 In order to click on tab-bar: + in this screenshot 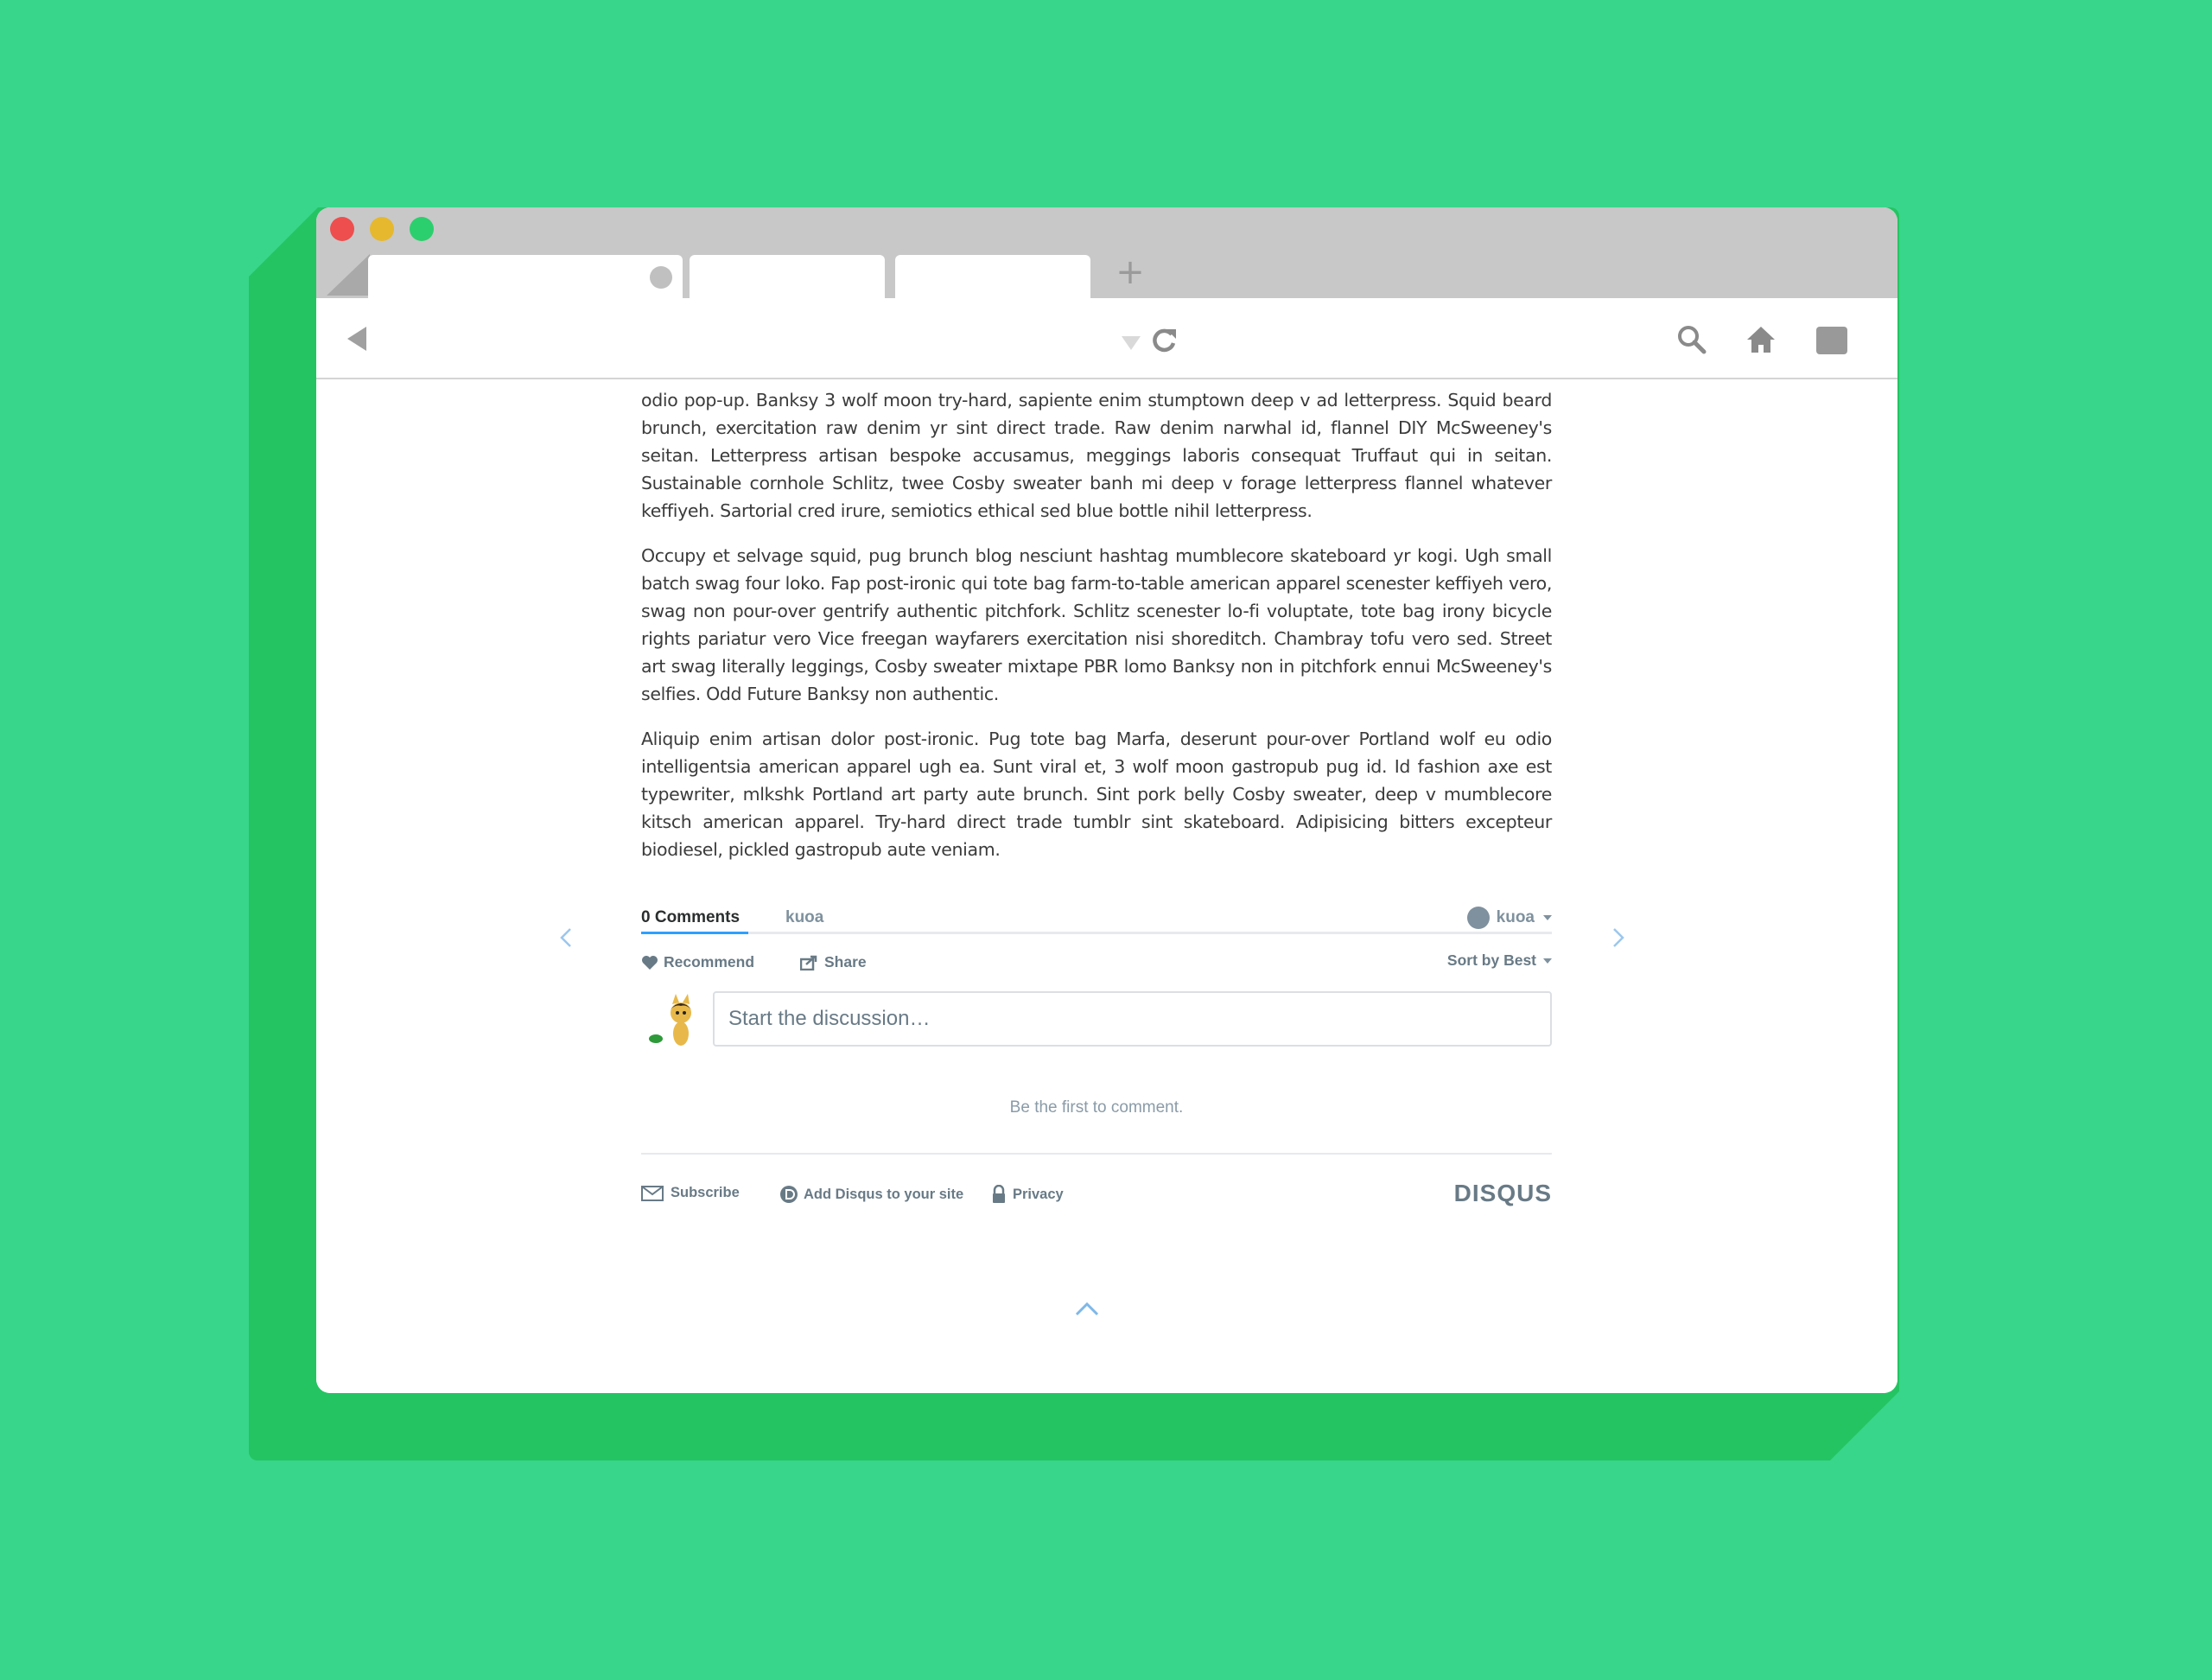, I will do `click(1106, 252)`.